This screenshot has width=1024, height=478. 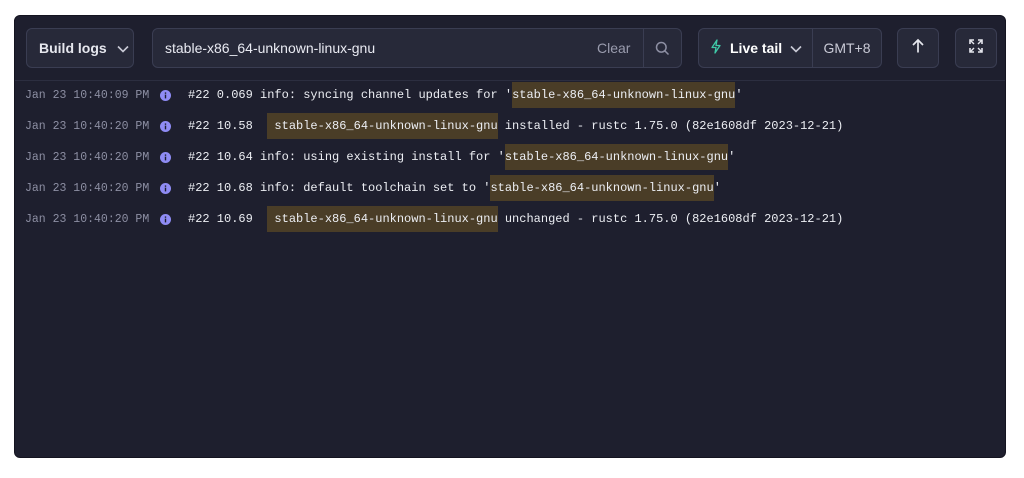 I want to click on log-search-box: Clear, so click(x=417, y=48).